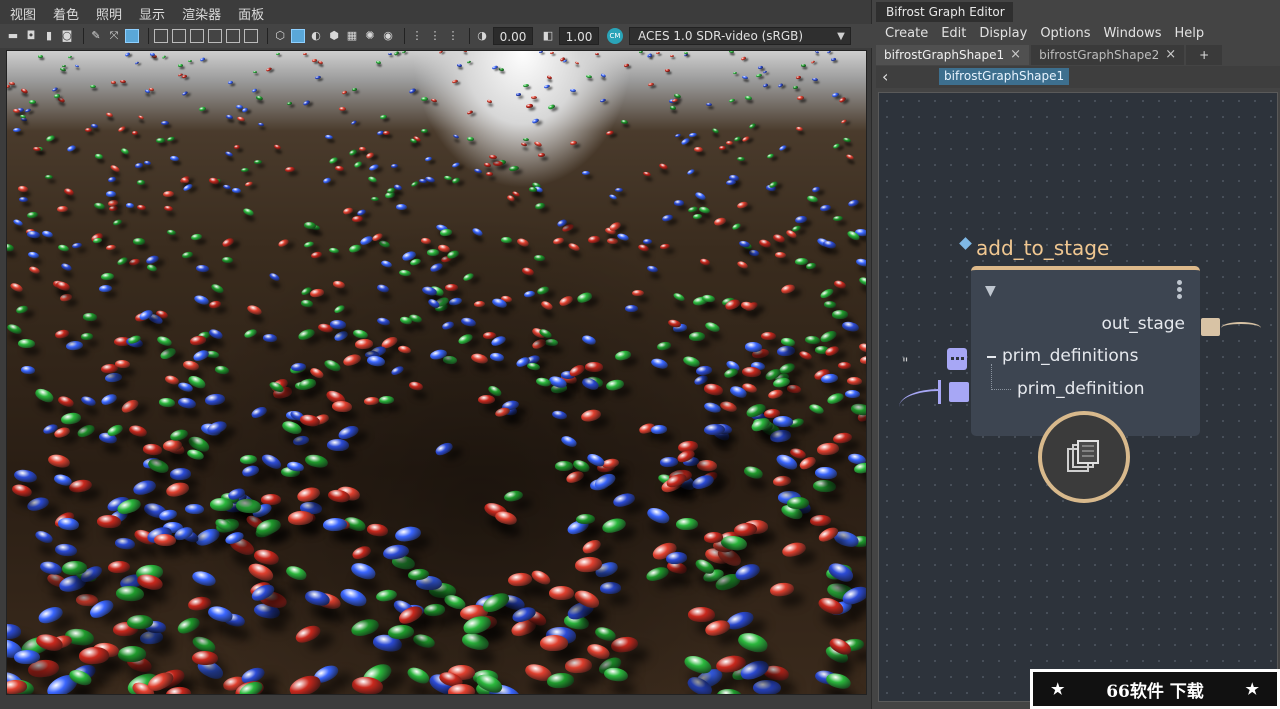 The width and height of the screenshot is (1280, 709). Describe the element at coordinates (251, 13) in the screenshot. I see `menu-panels: 面板` at that location.